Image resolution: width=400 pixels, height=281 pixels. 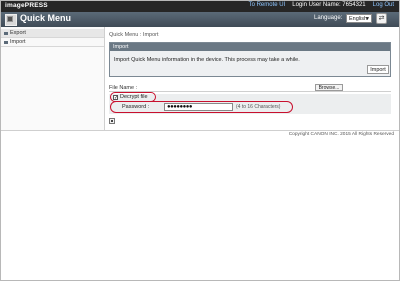 I want to click on page-top-icon, so click(x=112, y=121).